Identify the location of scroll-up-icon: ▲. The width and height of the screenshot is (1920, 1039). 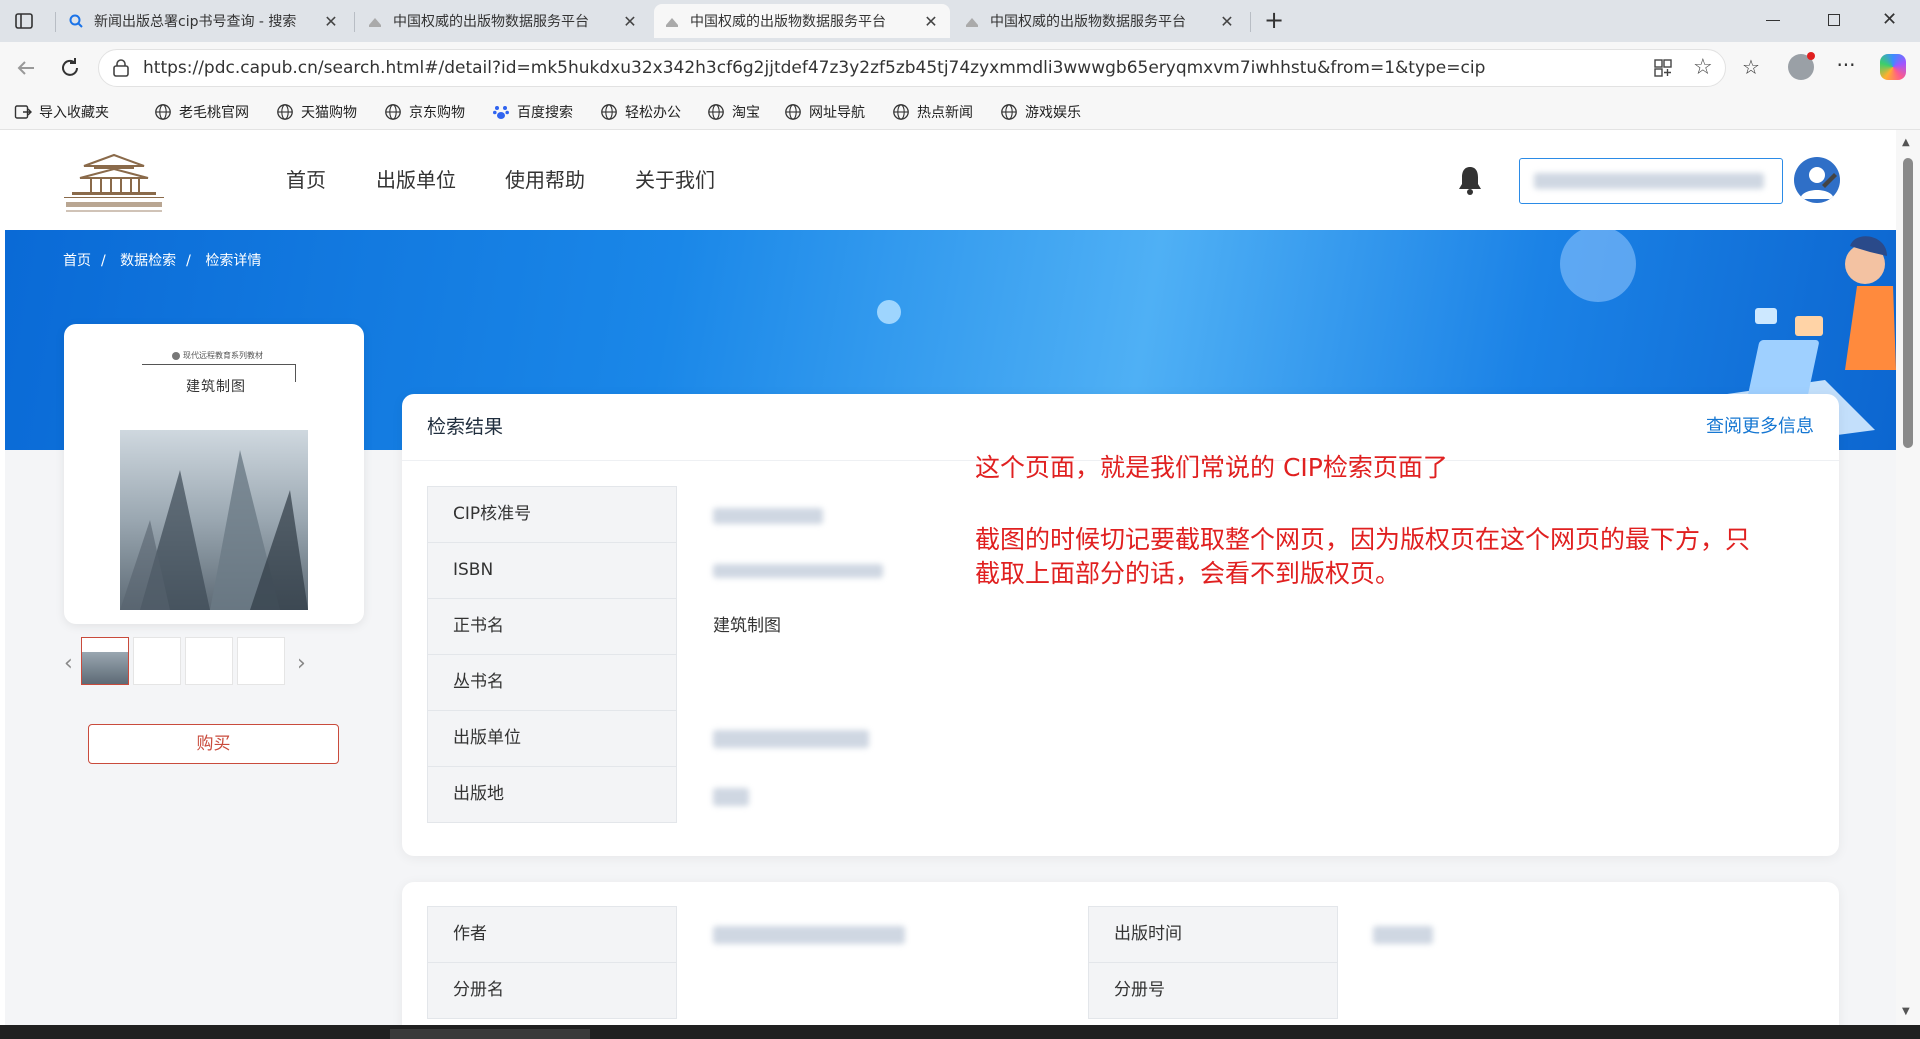
(1908, 143).